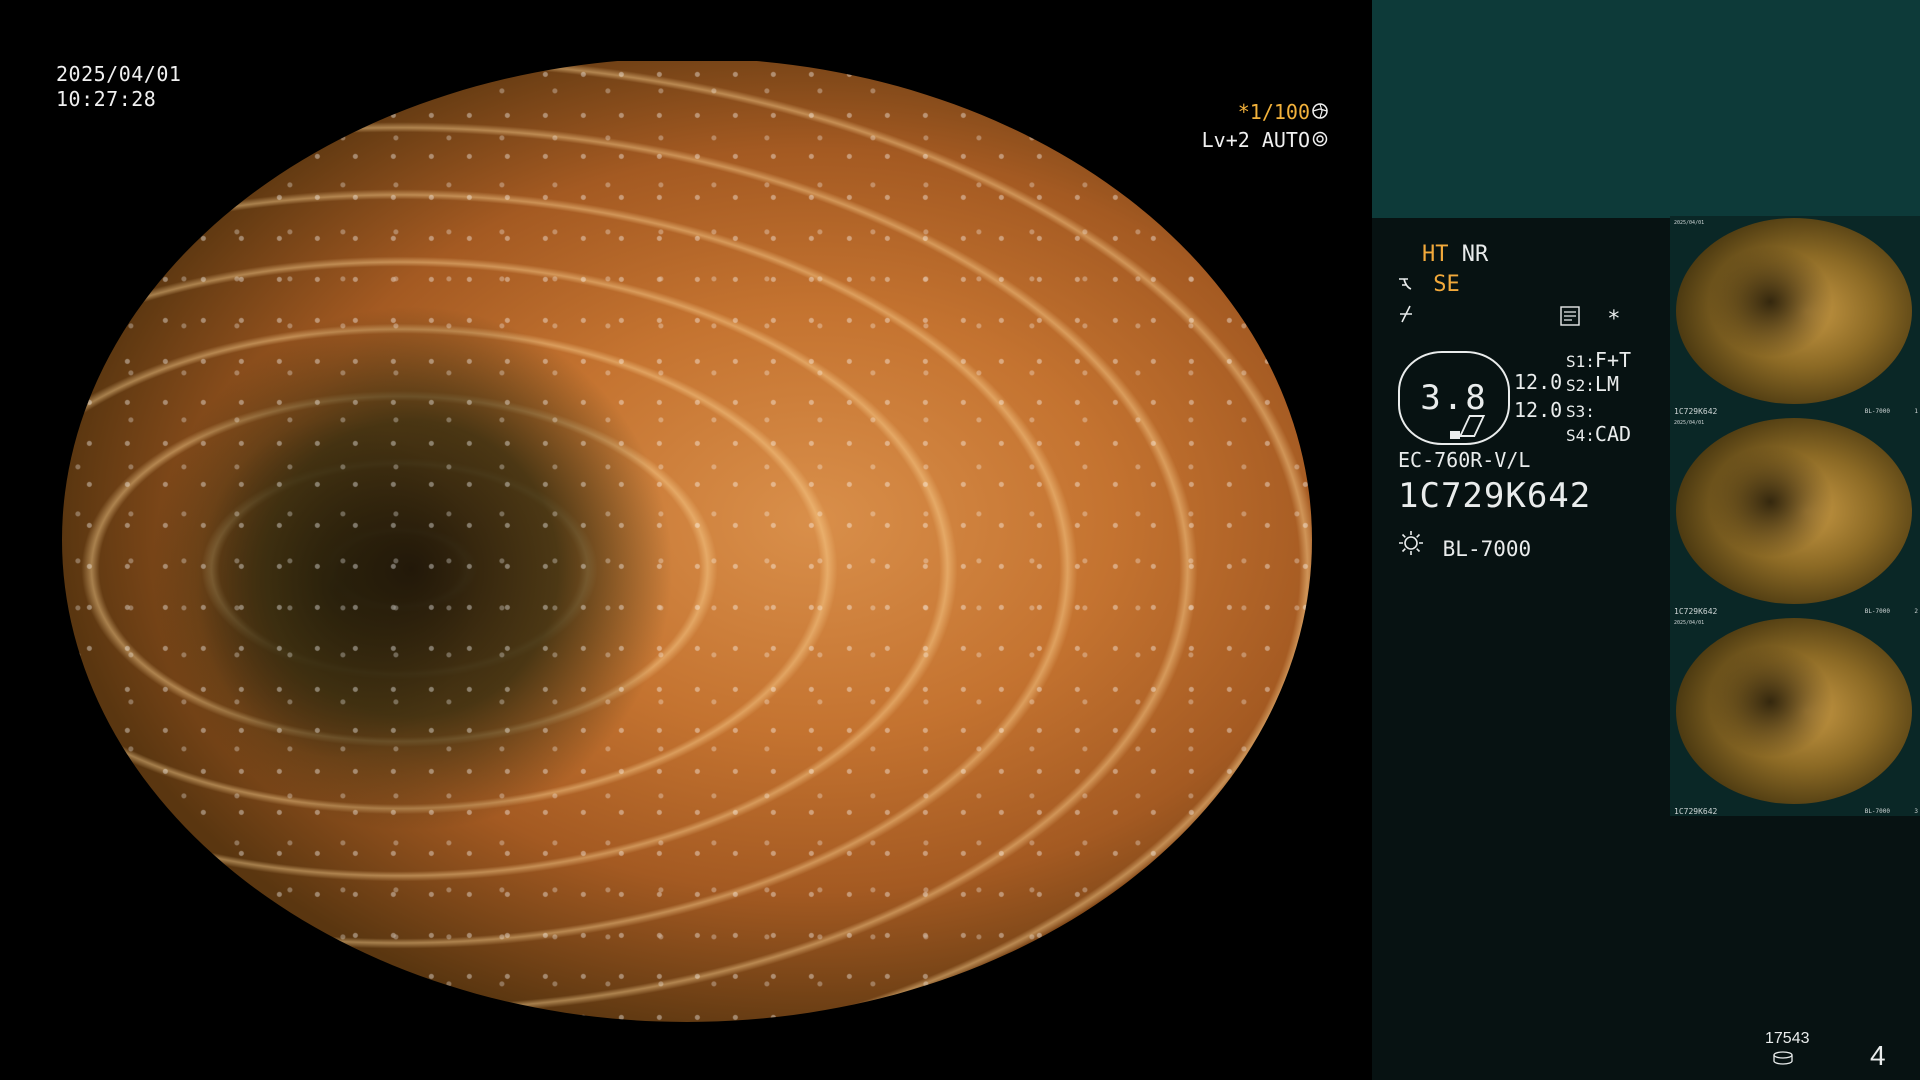 This screenshot has width=1920, height=1080. What do you see at coordinates (1255, 140) in the screenshot?
I see `iris-level: Lv+2 AUTO` at bounding box center [1255, 140].